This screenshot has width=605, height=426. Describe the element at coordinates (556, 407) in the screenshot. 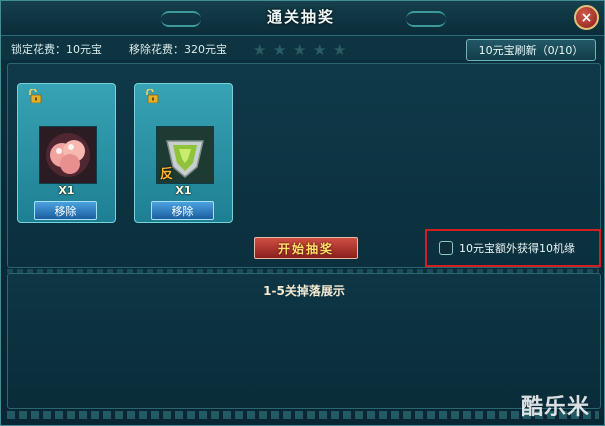

I see `watermark-logo: 酷乐米` at that location.